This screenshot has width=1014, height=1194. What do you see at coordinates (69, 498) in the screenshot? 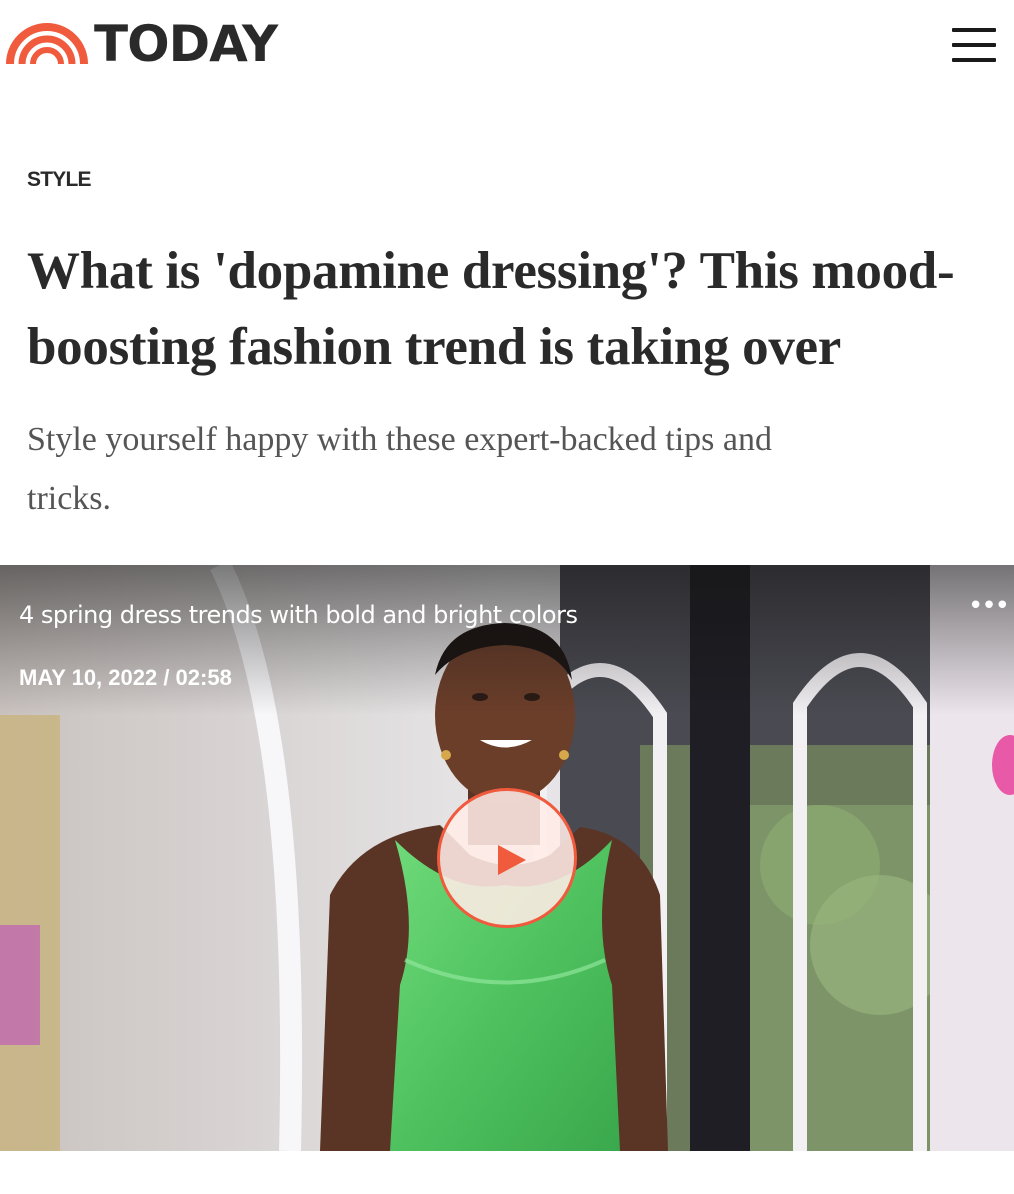
I see `dek-line-2: tricks.` at bounding box center [69, 498].